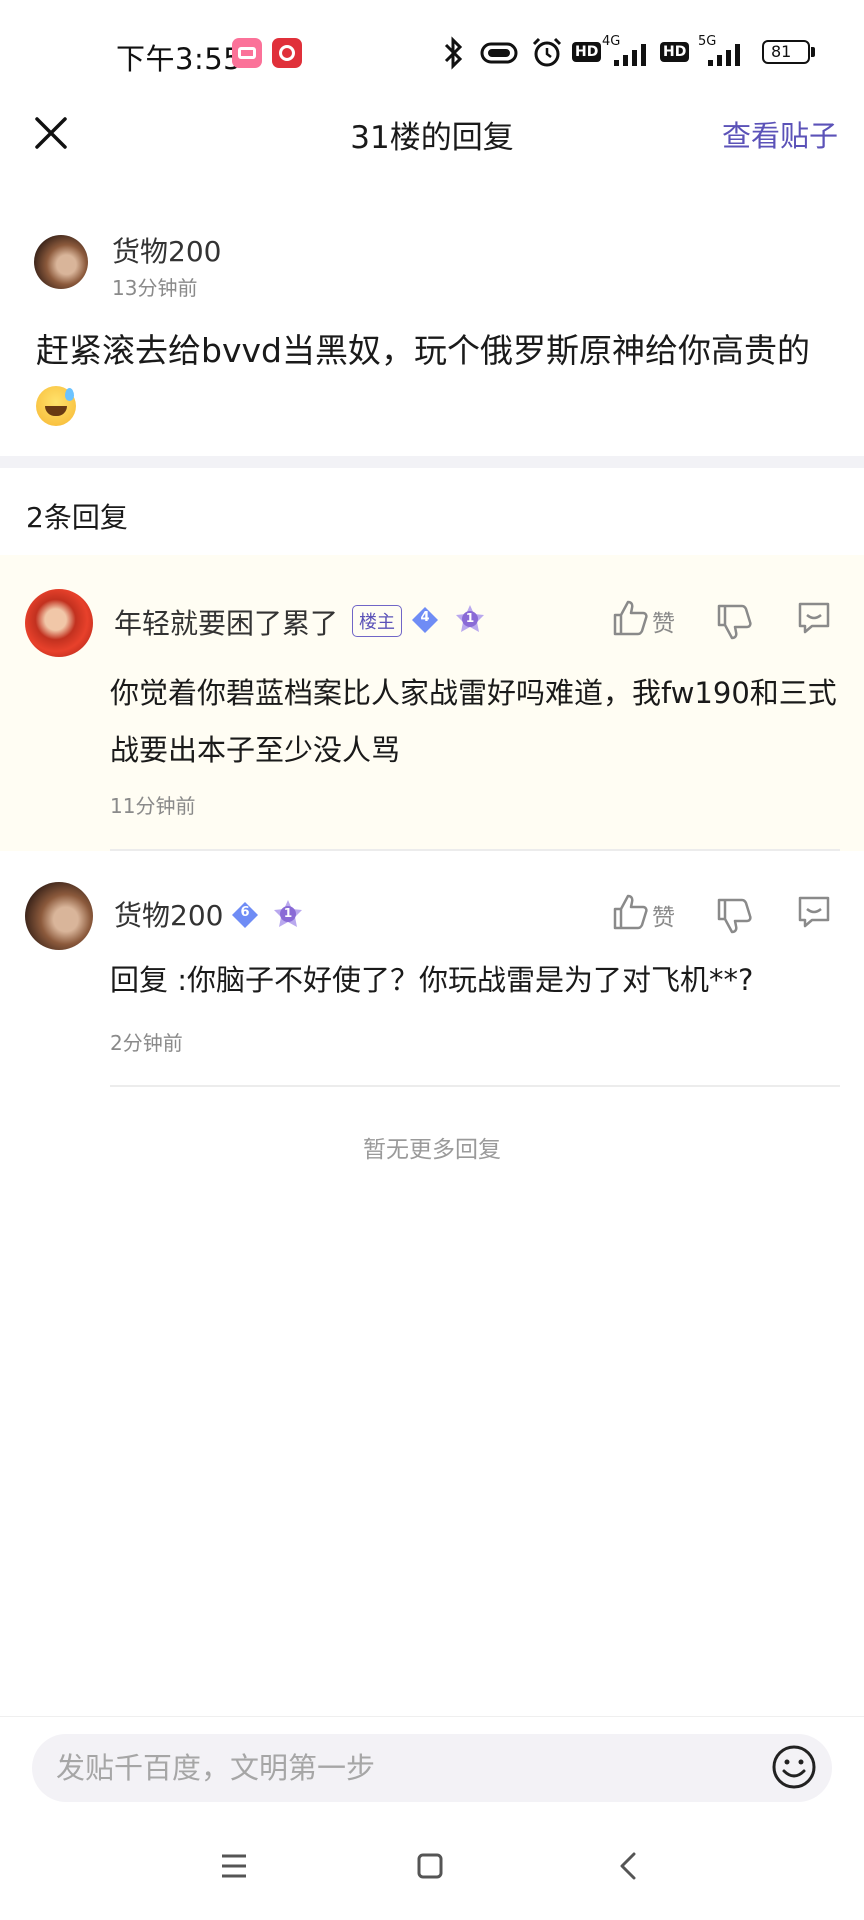  What do you see at coordinates (781, 51) in the screenshot?
I see `battery-level: 81` at bounding box center [781, 51].